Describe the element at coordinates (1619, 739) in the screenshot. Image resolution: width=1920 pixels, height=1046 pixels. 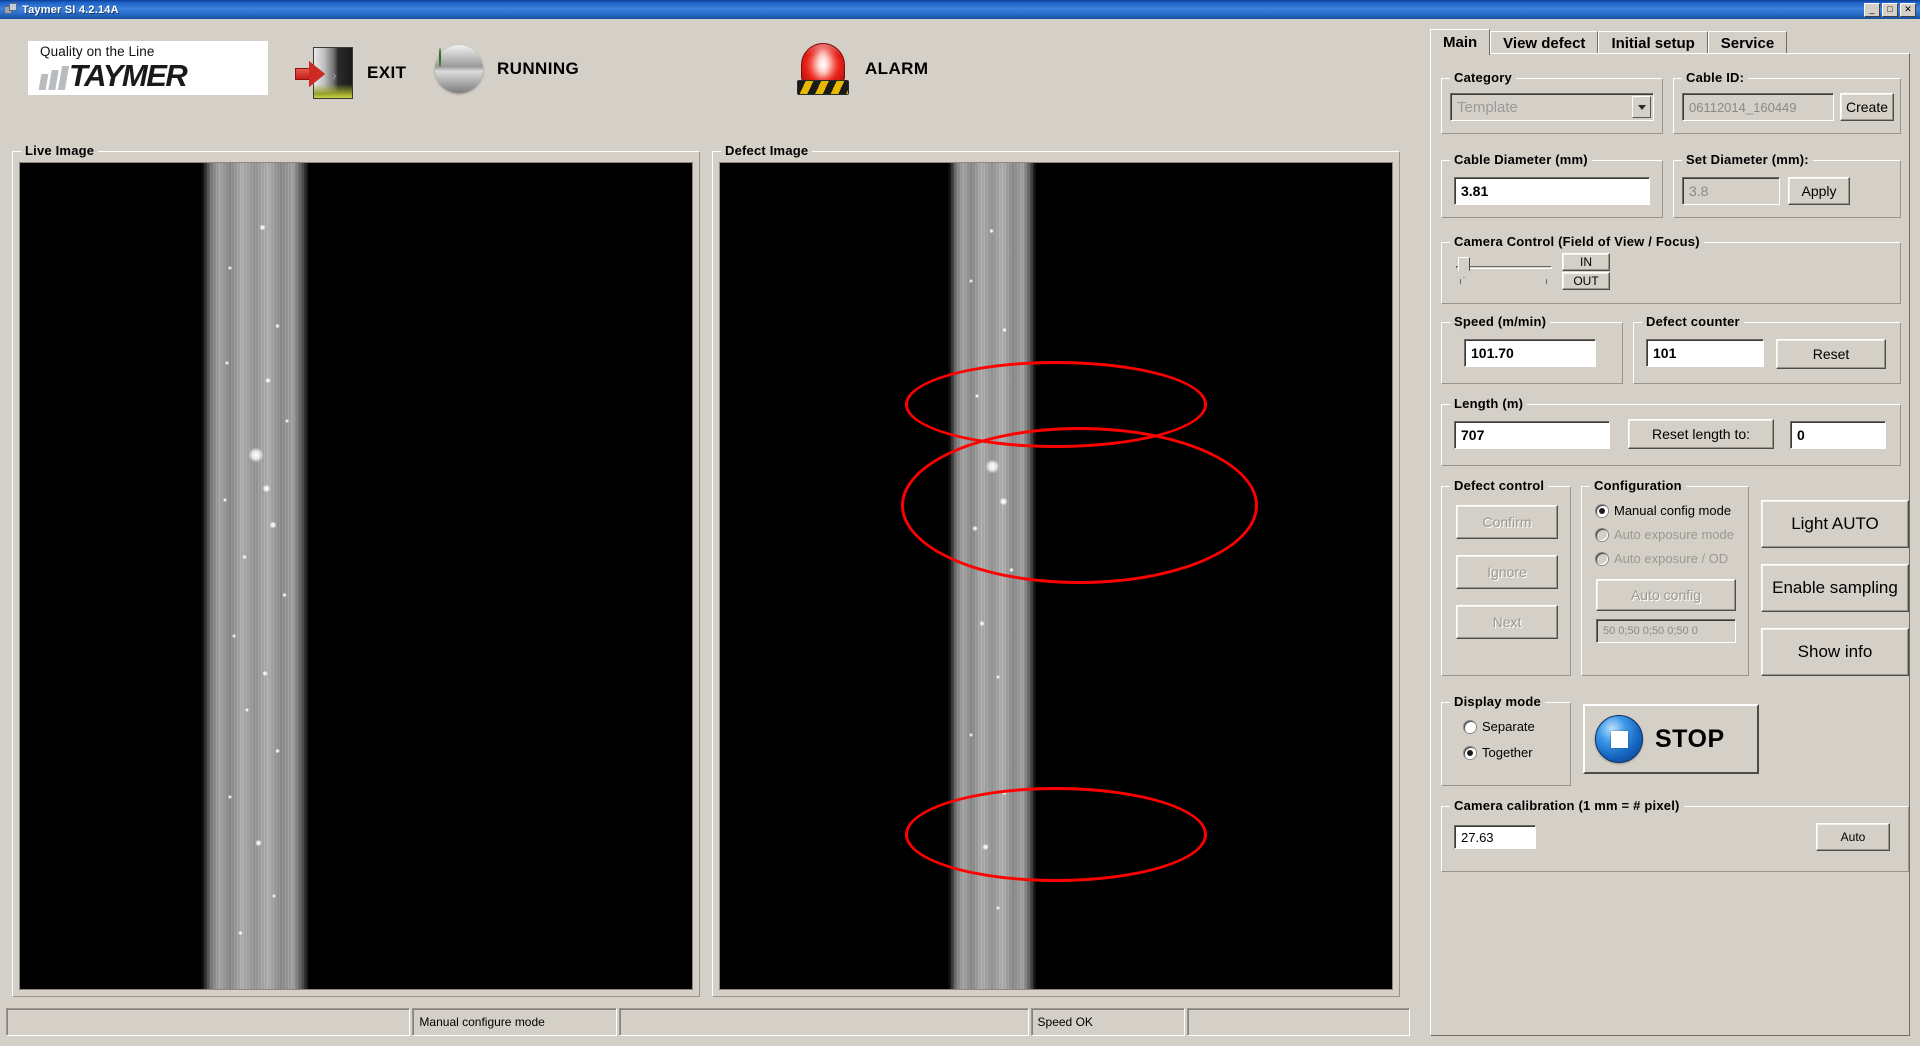
I see `stop-icon` at that location.